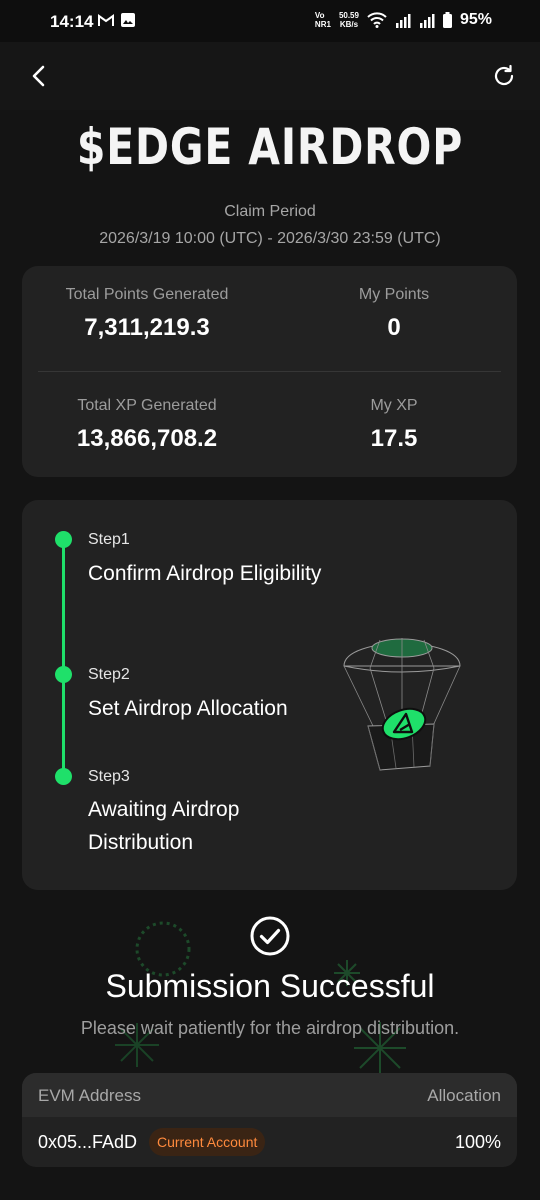 The width and height of the screenshot is (540, 1200). I want to click on column-header-allocation: Allocation, so click(464, 1095).